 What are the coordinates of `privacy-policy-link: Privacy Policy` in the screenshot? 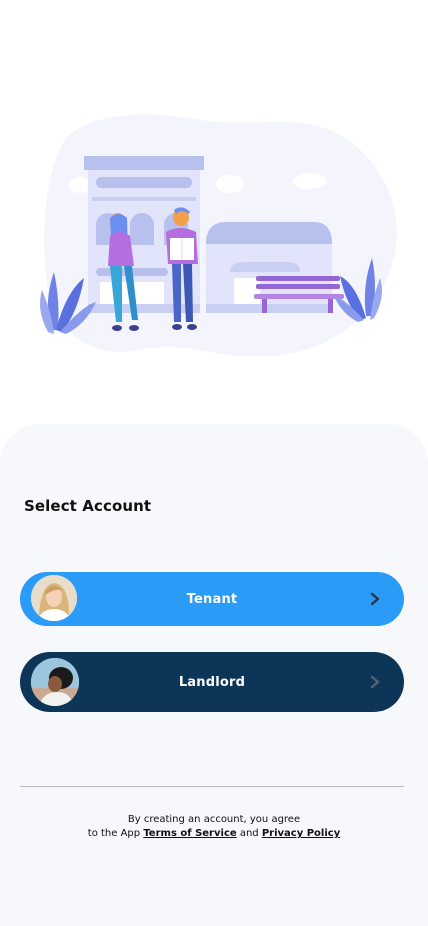 It's located at (301, 833).